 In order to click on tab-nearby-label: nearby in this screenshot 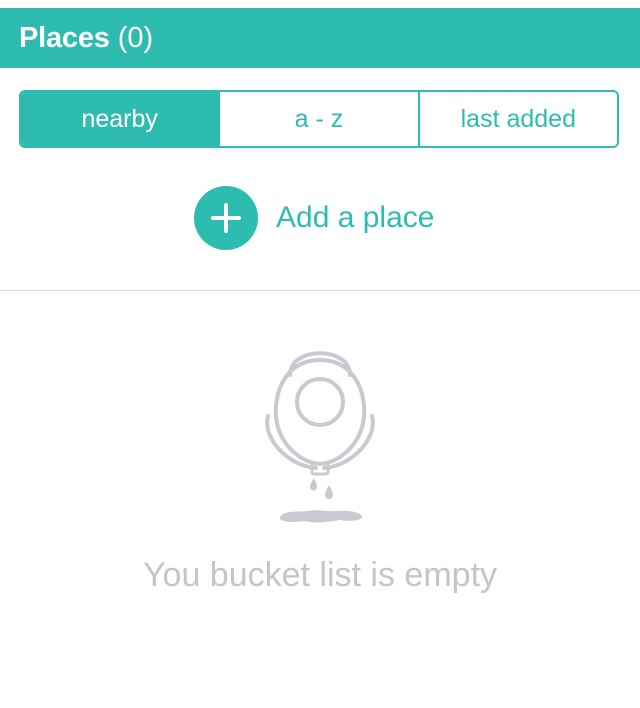, I will do `click(119, 118)`.